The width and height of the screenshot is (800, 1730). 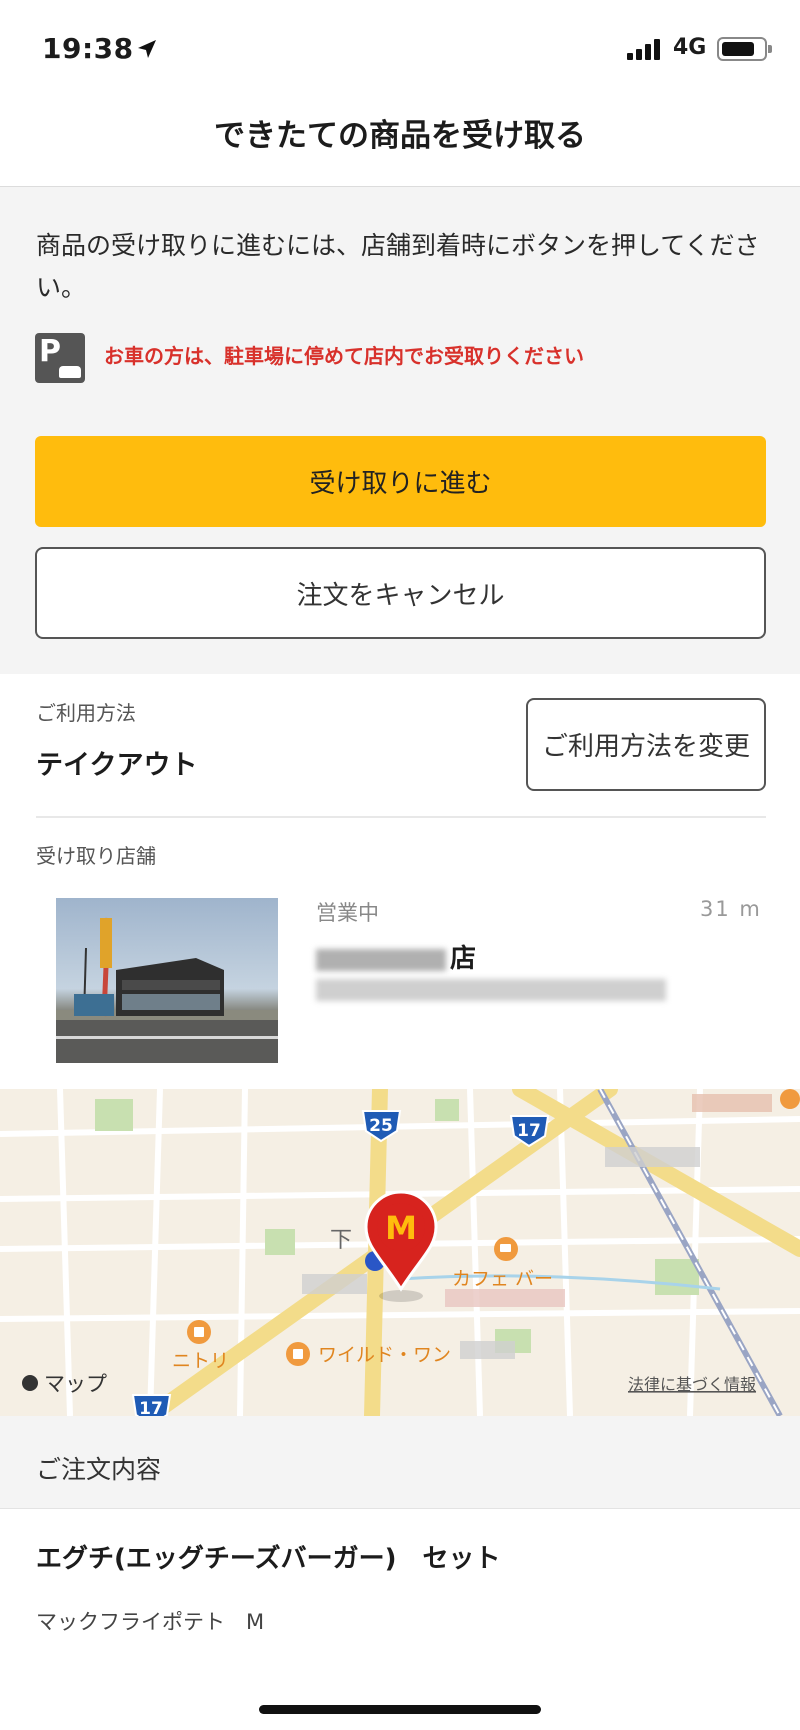 What do you see at coordinates (400, 593) in the screenshot?
I see `cancel-order-button: 注文をキャンセル` at bounding box center [400, 593].